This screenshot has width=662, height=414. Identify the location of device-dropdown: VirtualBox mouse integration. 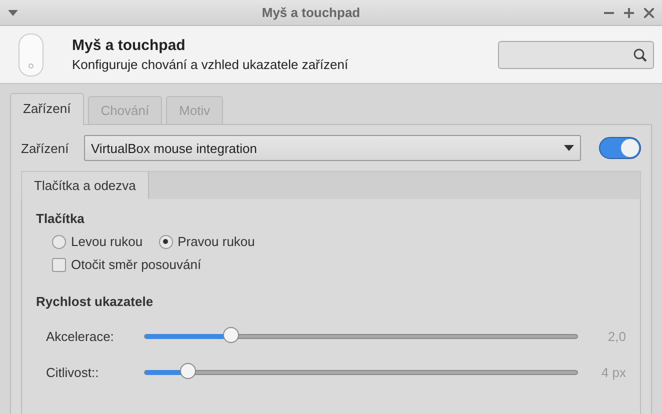
(332, 148).